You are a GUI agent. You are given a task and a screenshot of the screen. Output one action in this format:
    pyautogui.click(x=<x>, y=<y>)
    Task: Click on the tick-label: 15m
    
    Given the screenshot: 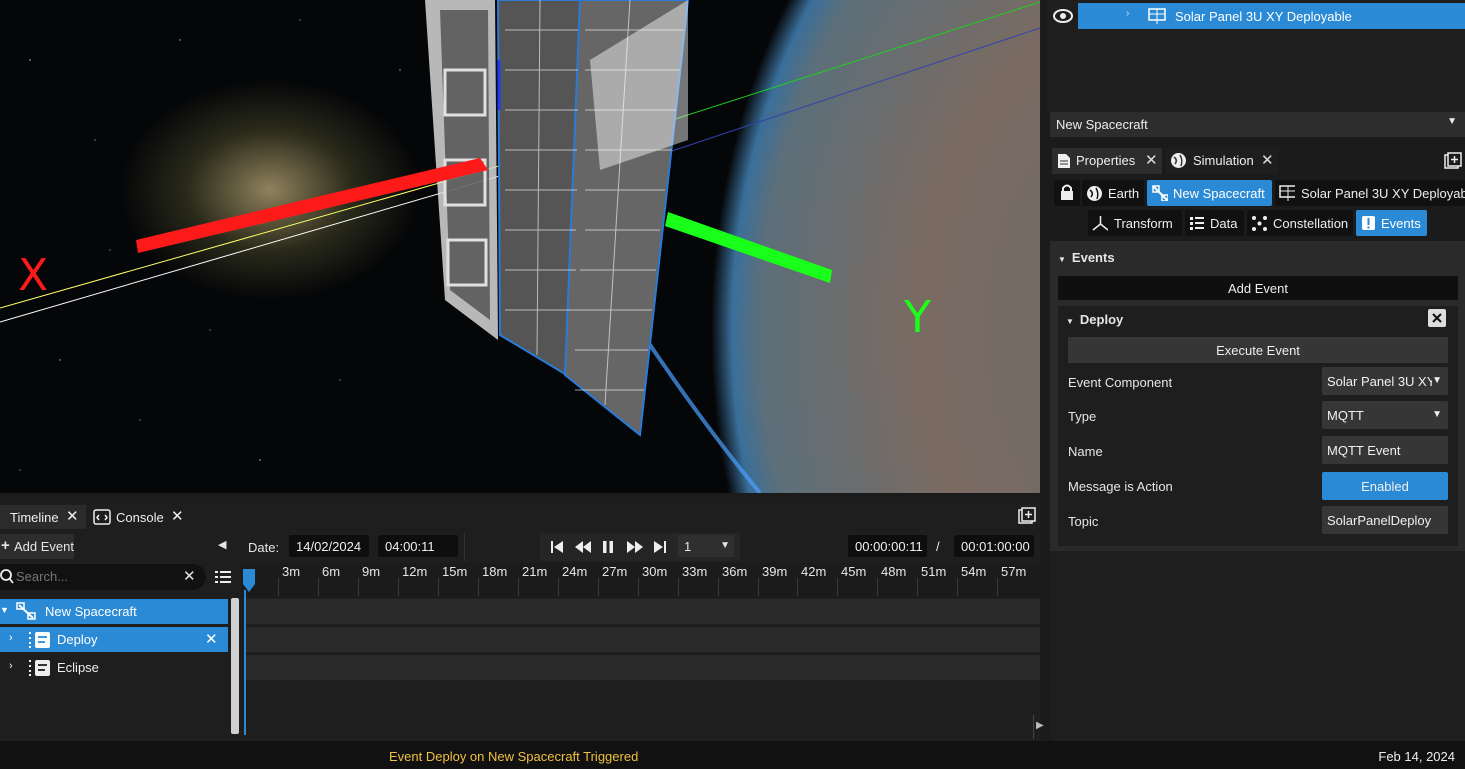 What is the action you would take?
    pyautogui.click(x=455, y=571)
    